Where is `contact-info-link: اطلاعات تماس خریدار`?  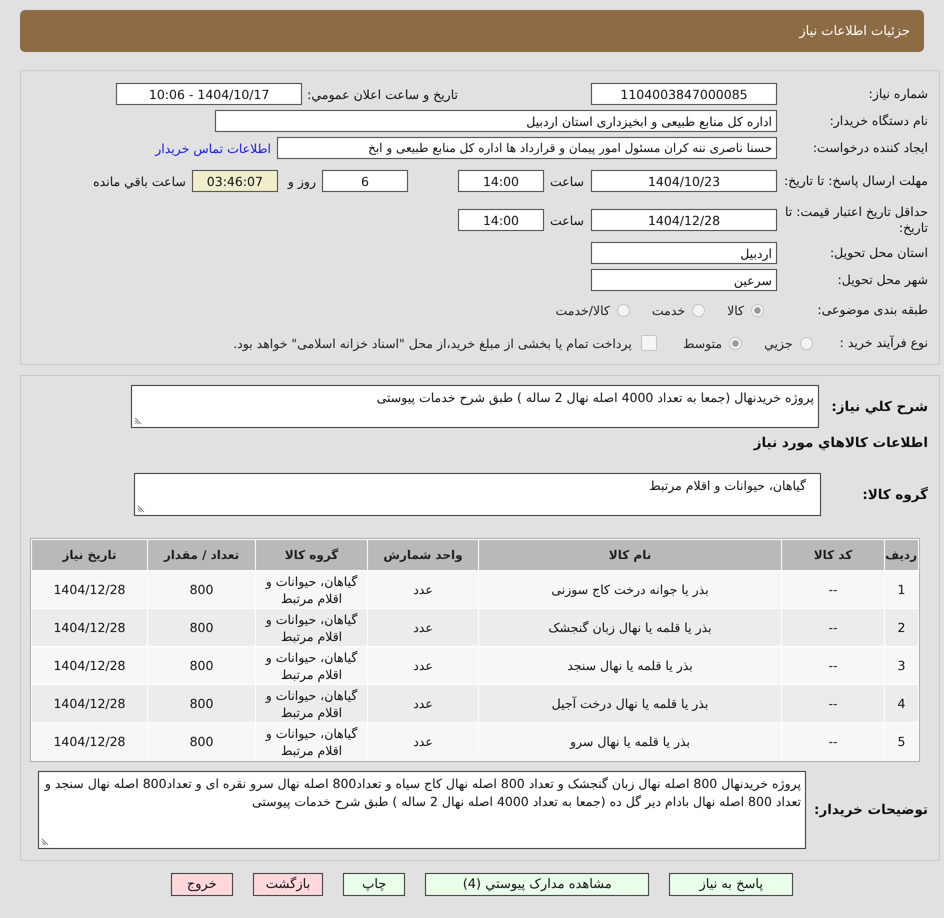 contact-info-link: اطلاعات تماس خریدار is located at coordinates (213, 148).